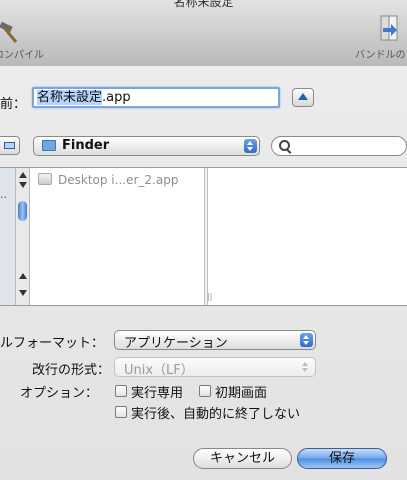  I want to click on toolbar-compile-label: コンパイル, so click(22, 55).